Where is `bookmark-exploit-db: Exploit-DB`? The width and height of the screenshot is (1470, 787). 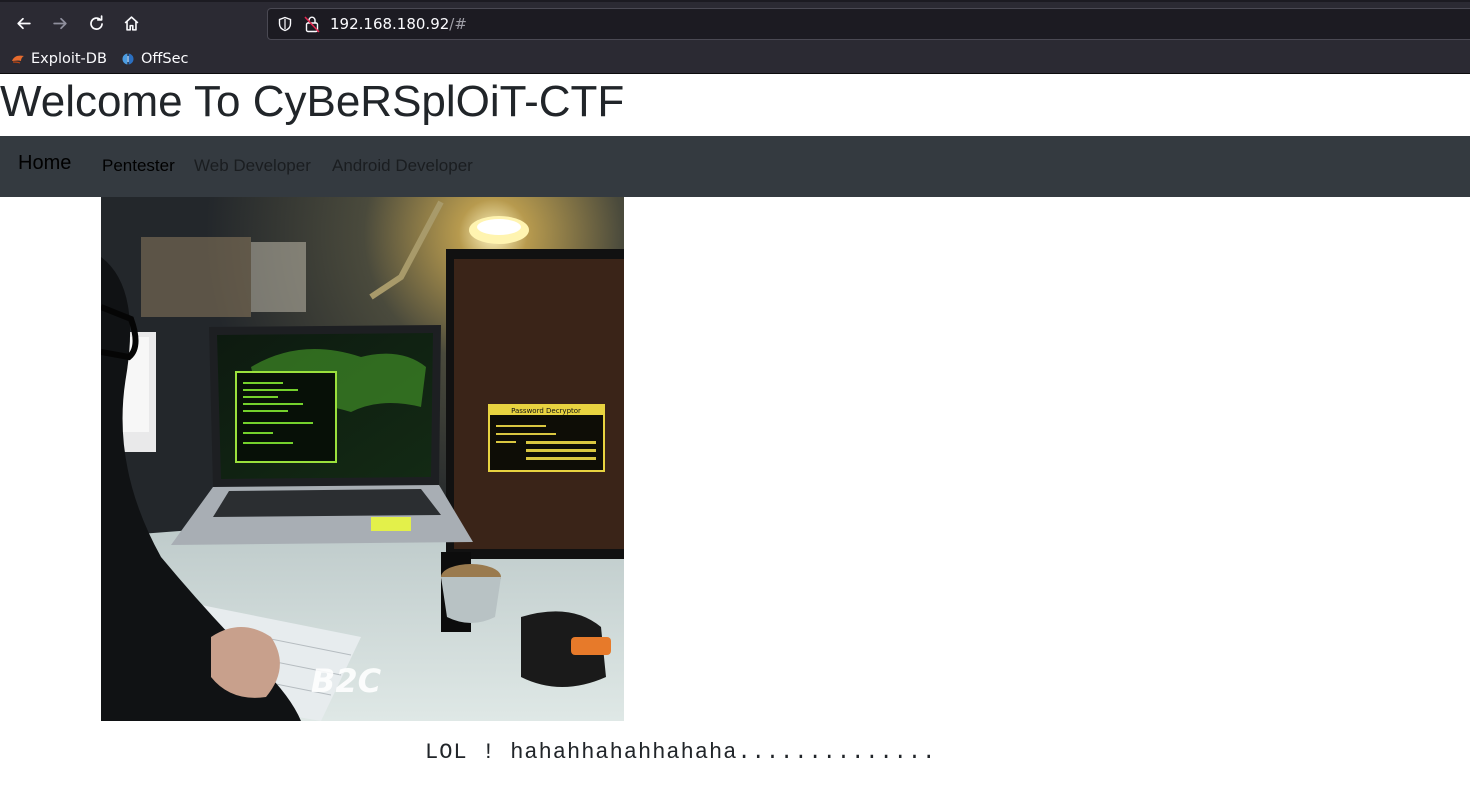 bookmark-exploit-db: Exploit-DB is located at coordinates (59, 59).